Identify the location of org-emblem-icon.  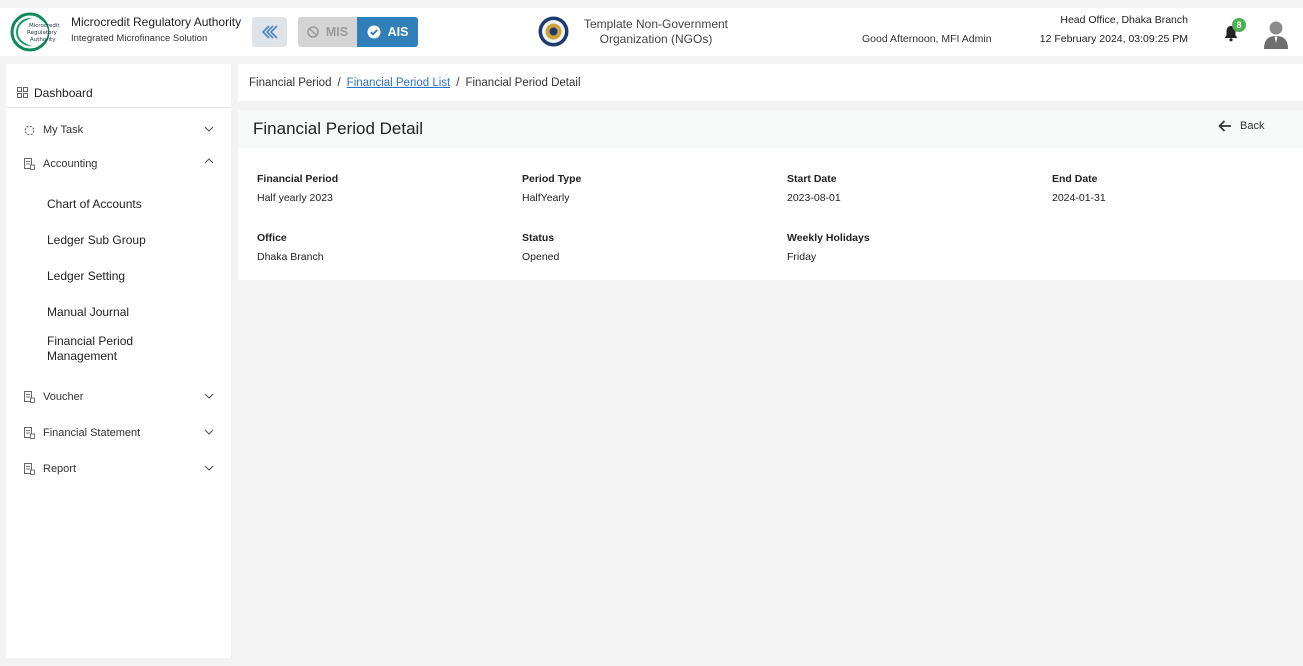
(553, 31).